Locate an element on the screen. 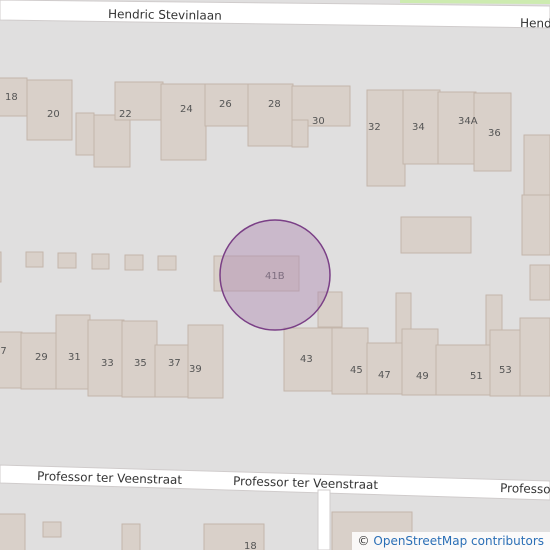 This screenshot has height=550, width=550. house-number: 36 is located at coordinates (494, 133).